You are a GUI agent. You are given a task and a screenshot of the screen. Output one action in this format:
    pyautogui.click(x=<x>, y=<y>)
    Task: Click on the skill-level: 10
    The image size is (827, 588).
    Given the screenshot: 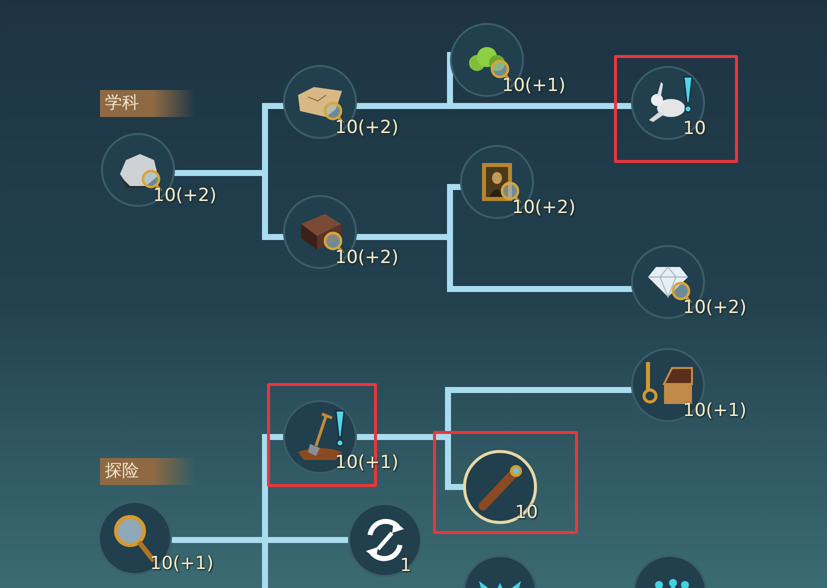 What is the action you would take?
    pyautogui.click(x=694, y=128)
    